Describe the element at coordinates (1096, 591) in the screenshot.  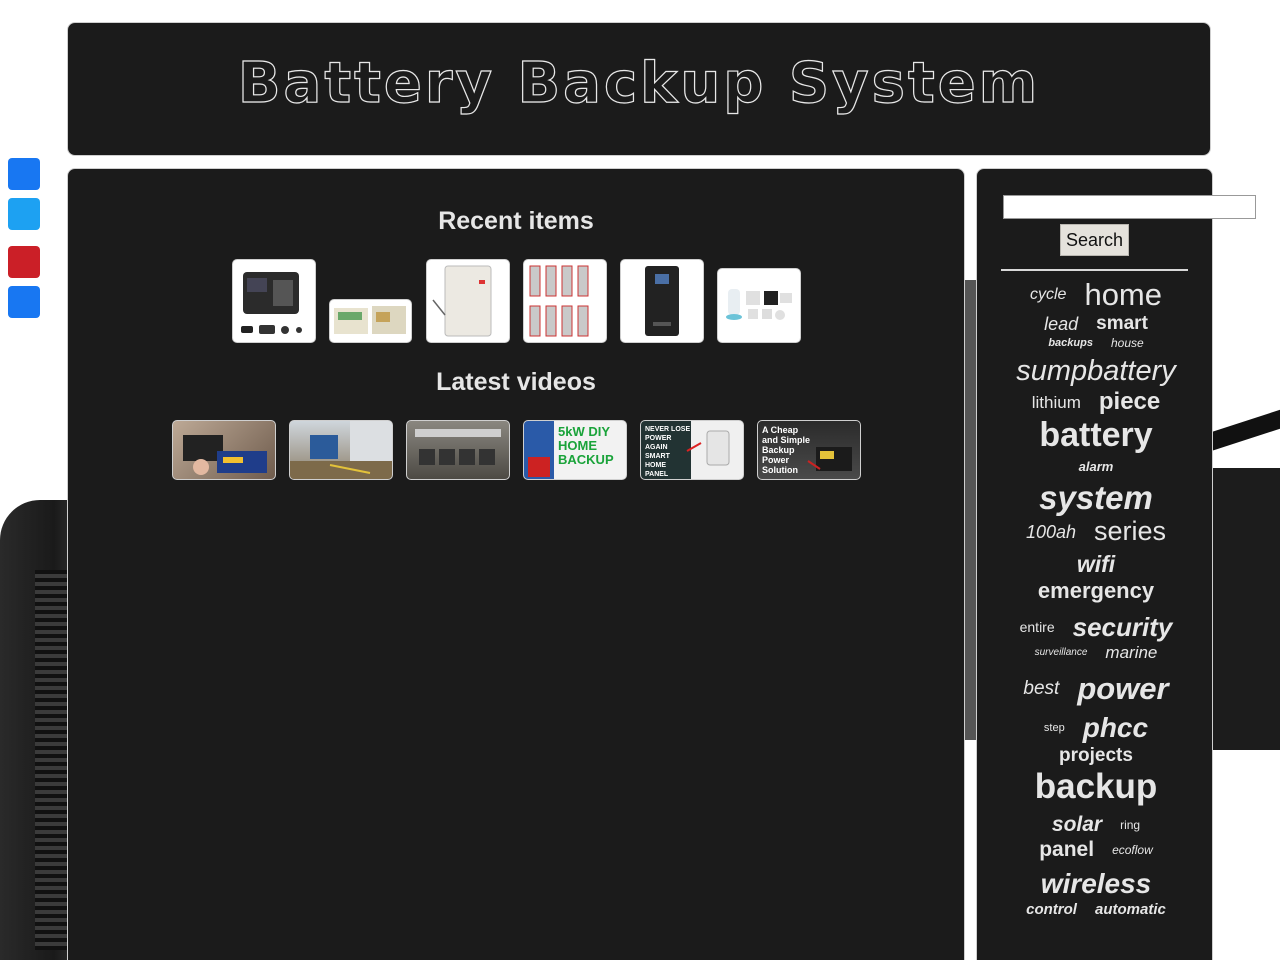
I see `tag-link: emergency` at that location.